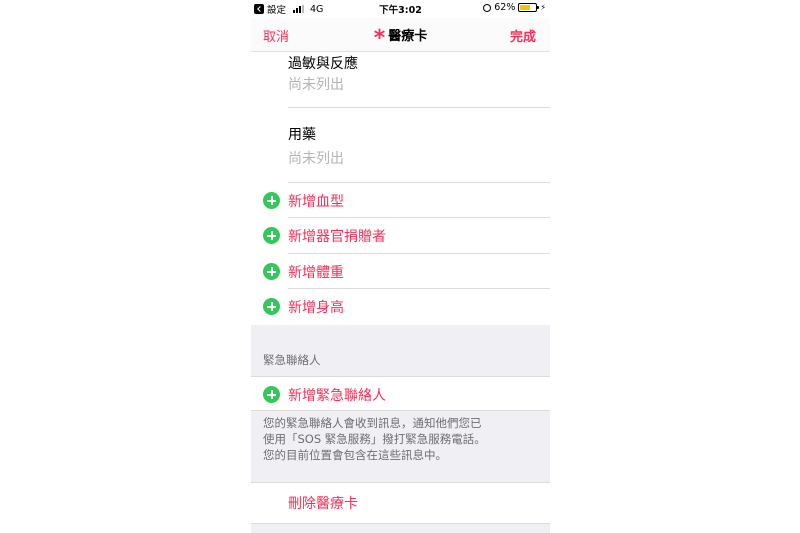 Image resolution: width=800 pixels, height=533 pixels. What do you see at coordinates (316, 201) in the screenshot?
I see `add-blood-type-label: 新增血型` at bounding box center [316, 201].